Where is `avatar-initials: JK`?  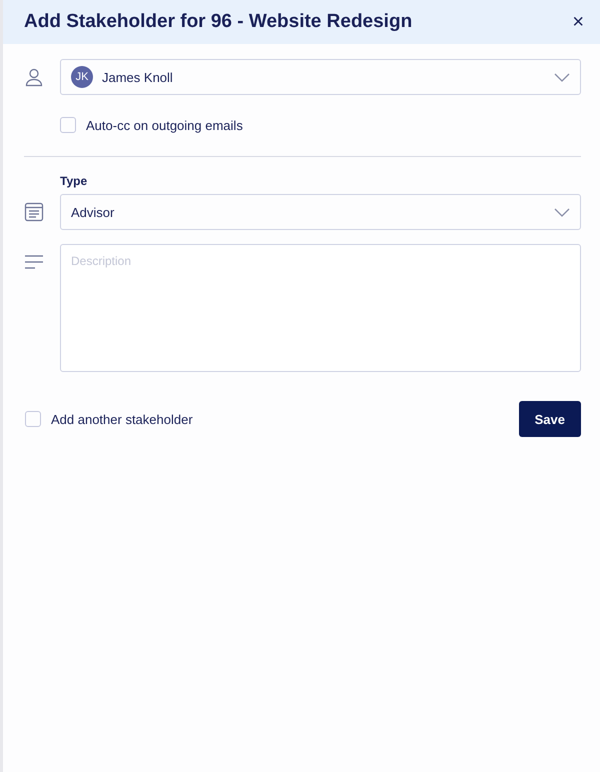
avatar-initials: JK is located at coordinates (82, 77).